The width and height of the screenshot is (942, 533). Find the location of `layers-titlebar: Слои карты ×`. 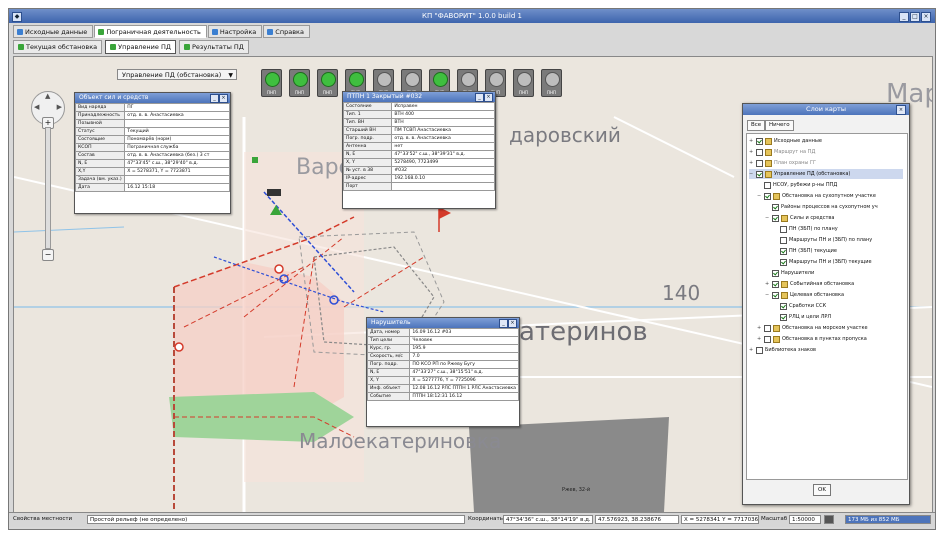

layers-titlebar: Слои карты × is located at coordinates (826, 109).